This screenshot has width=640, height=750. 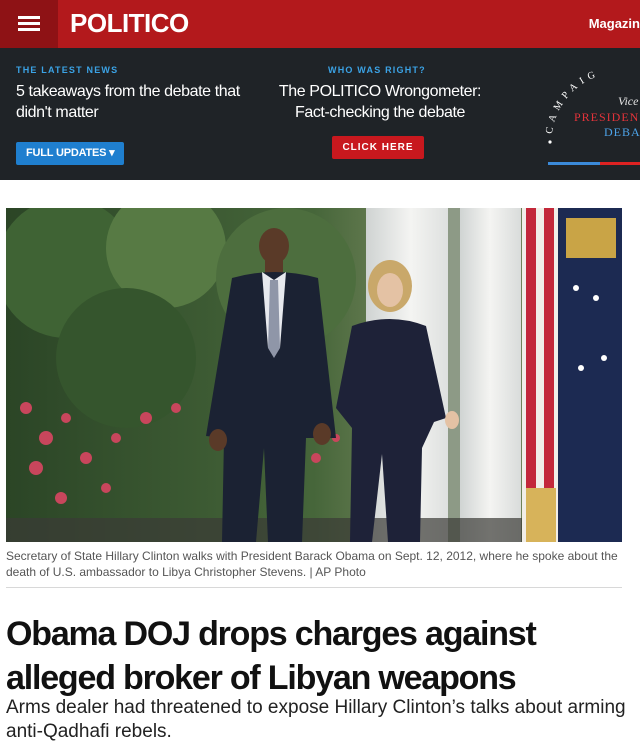 I want to click on divider, so click(x=314, y=587).